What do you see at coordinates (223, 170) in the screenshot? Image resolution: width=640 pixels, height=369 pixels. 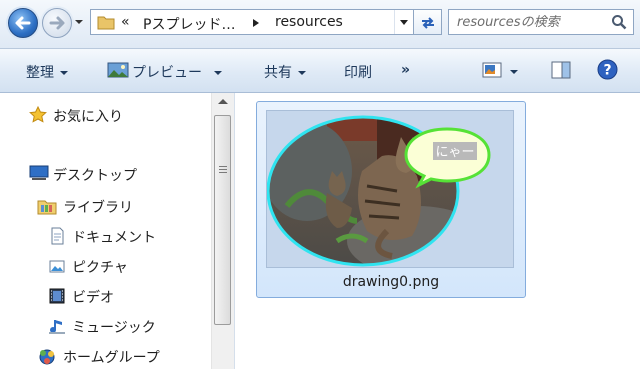 I see `grip-icon` at bounding box center [223, 170].